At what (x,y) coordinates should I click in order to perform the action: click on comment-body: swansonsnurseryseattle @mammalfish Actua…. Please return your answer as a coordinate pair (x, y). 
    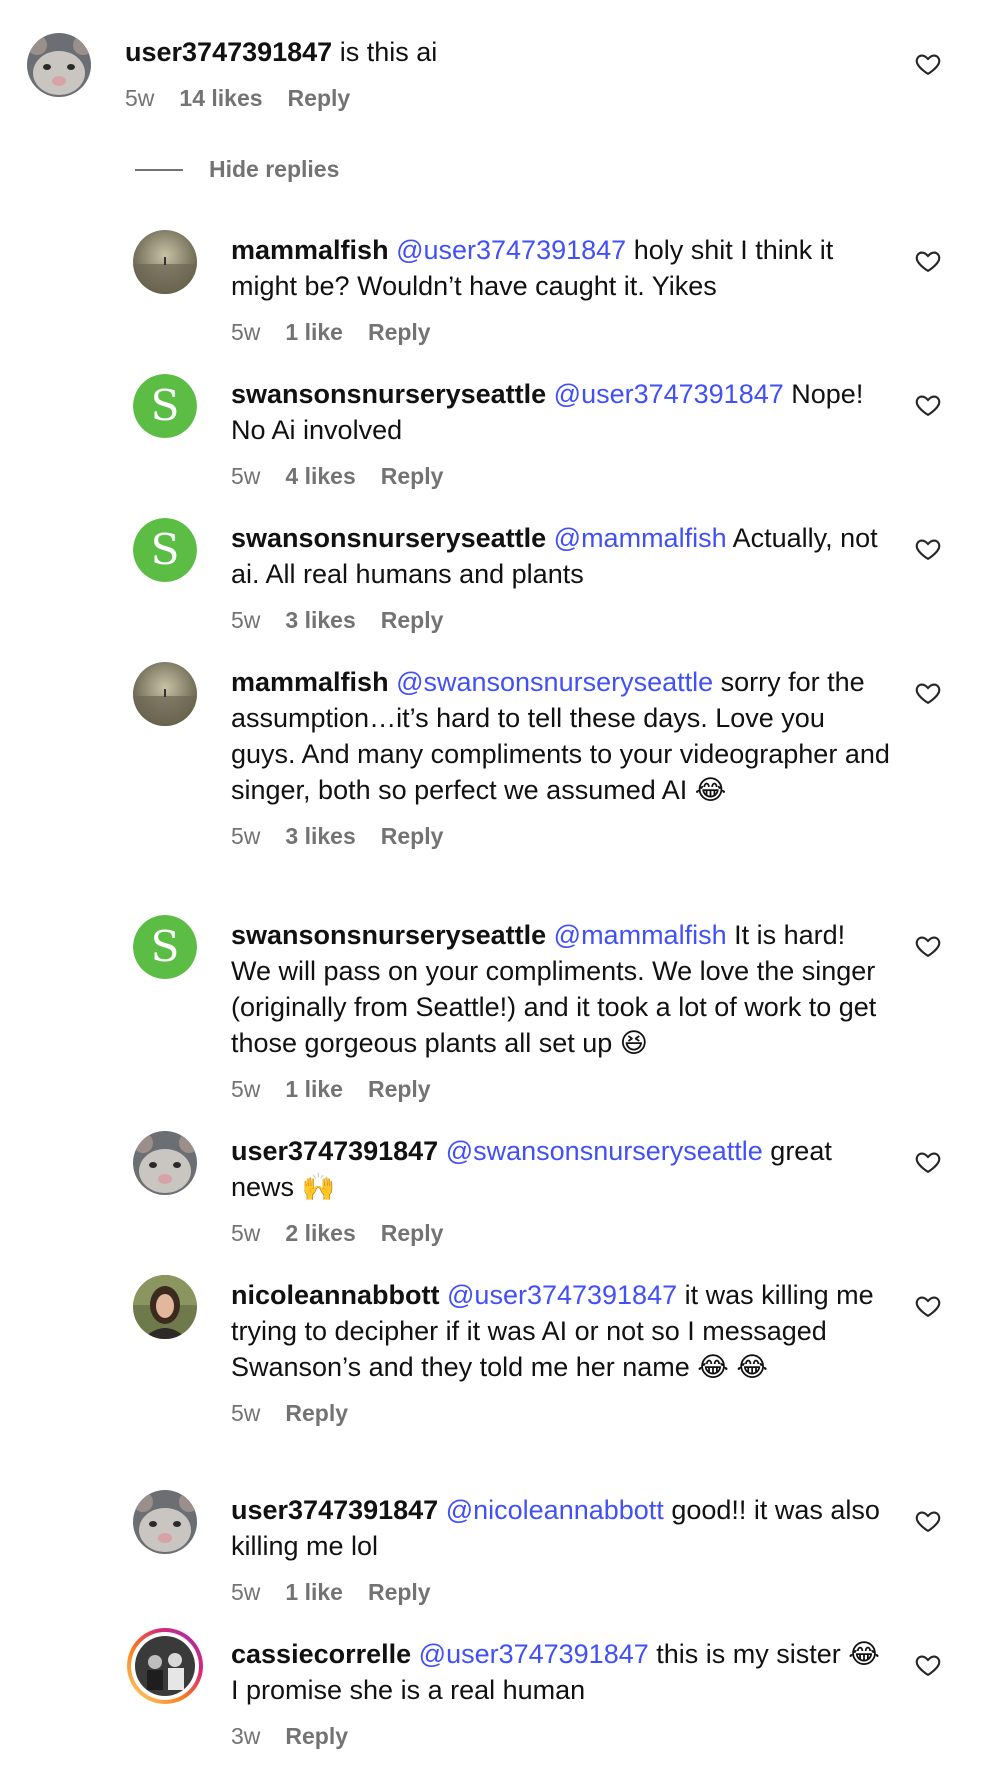
    Looking at the image, I should click on (561, 577).